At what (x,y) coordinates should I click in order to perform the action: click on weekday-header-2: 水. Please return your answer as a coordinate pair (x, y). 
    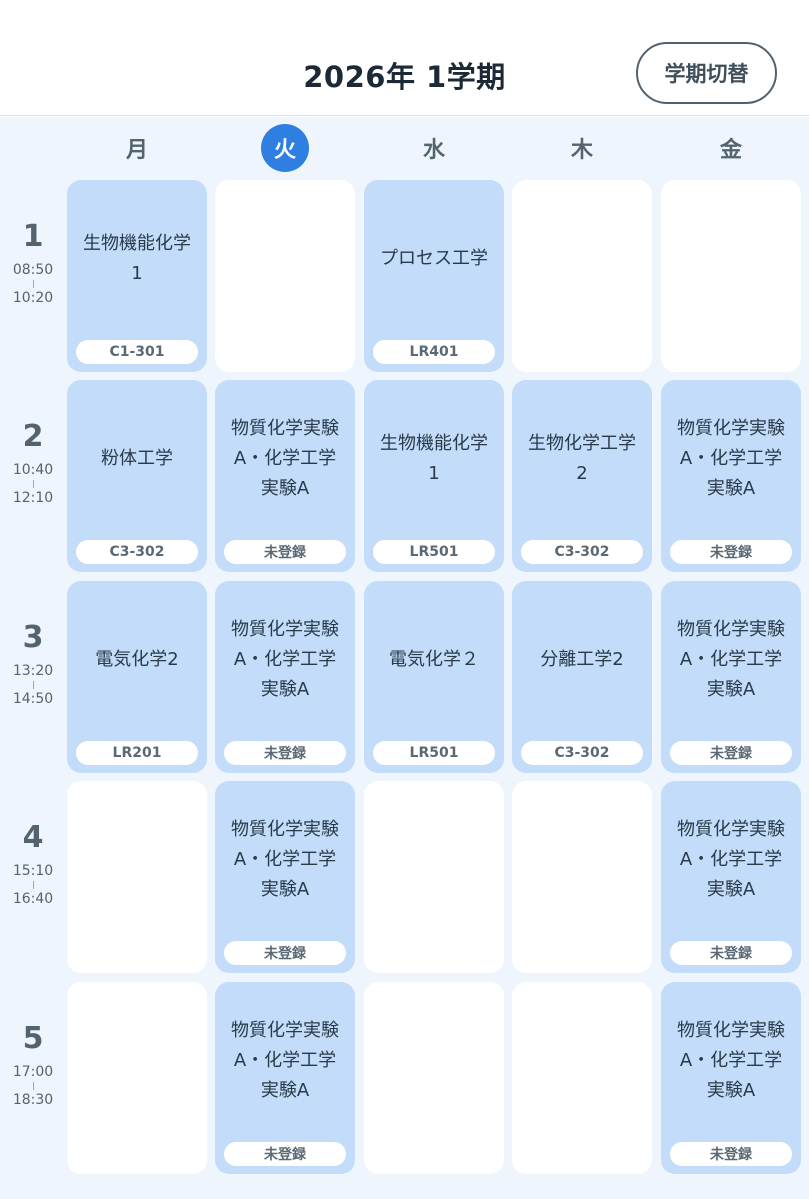
    Looking at the image, I should click on (434, 148).